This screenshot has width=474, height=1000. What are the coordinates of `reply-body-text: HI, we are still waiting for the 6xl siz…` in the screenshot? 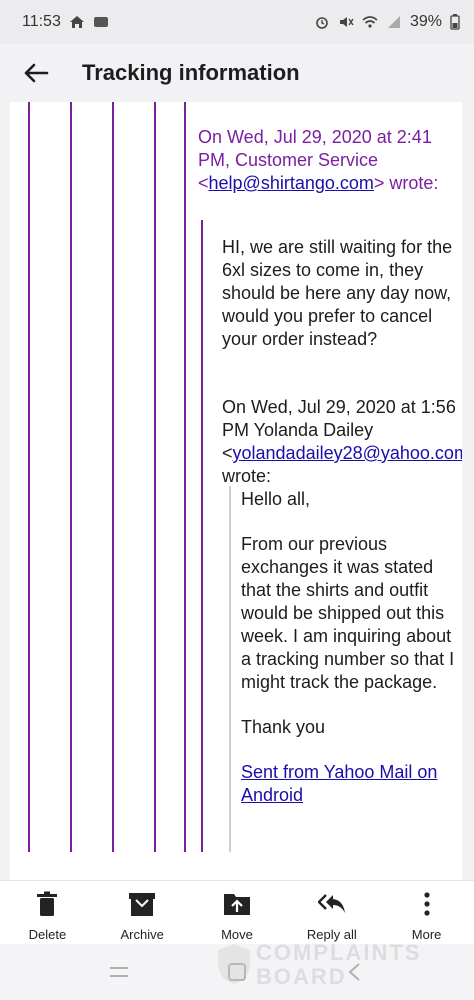 It's located at (337, 293).